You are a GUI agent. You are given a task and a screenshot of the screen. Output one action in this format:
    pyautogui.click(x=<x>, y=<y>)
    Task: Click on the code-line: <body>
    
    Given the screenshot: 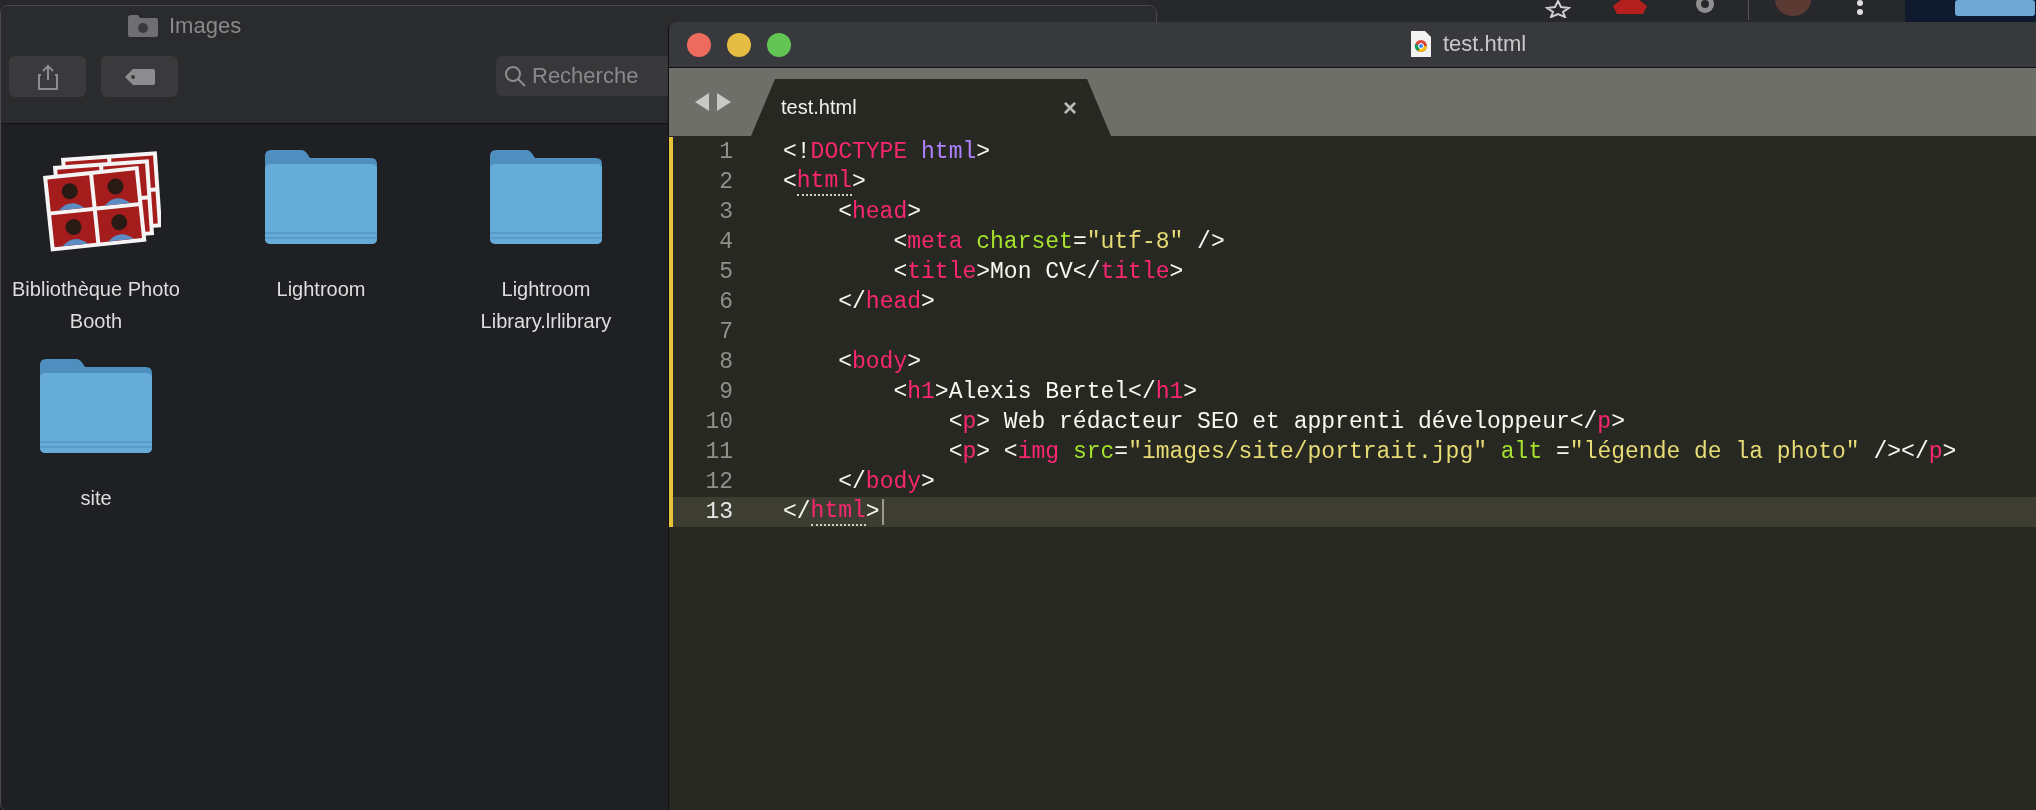 What is the action you would take?
    pyautogui.click(x=879, y=362)
    